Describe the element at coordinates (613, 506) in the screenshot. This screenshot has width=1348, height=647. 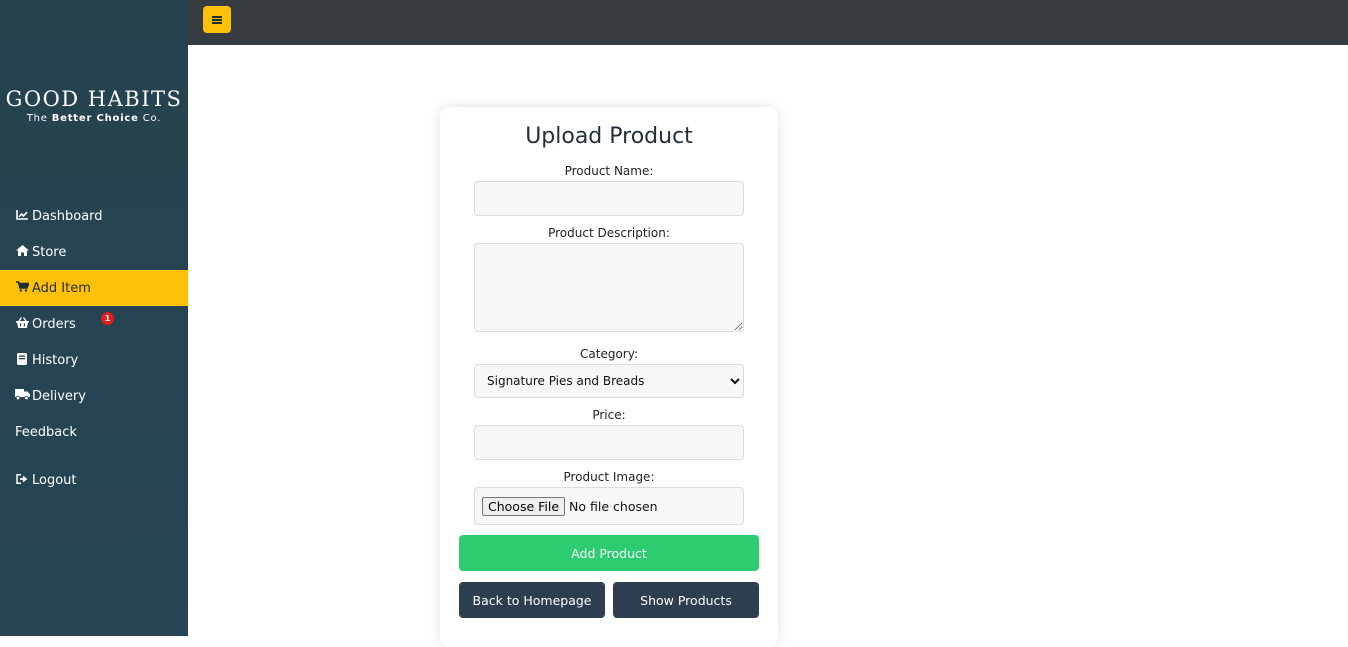
I see `file-status-text: No file chosen` at that location.